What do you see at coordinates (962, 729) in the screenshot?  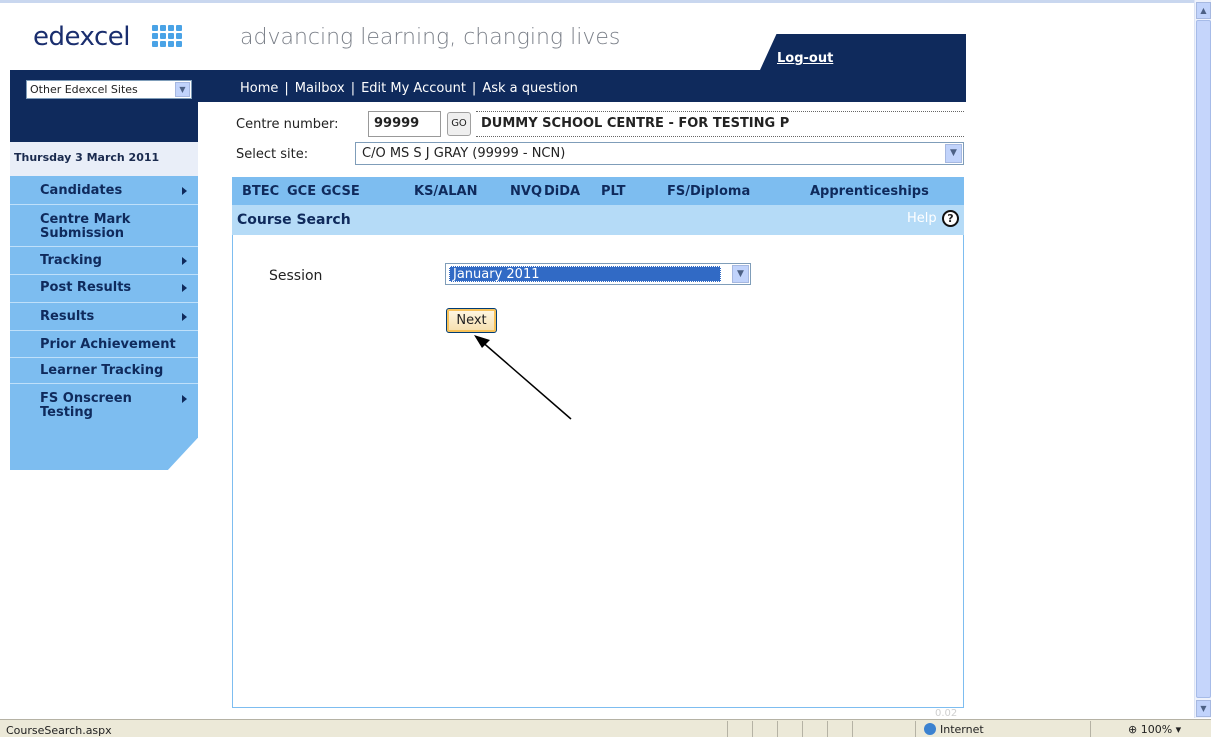 I see `zone-label: Internet` at bounding box center [962, 729].